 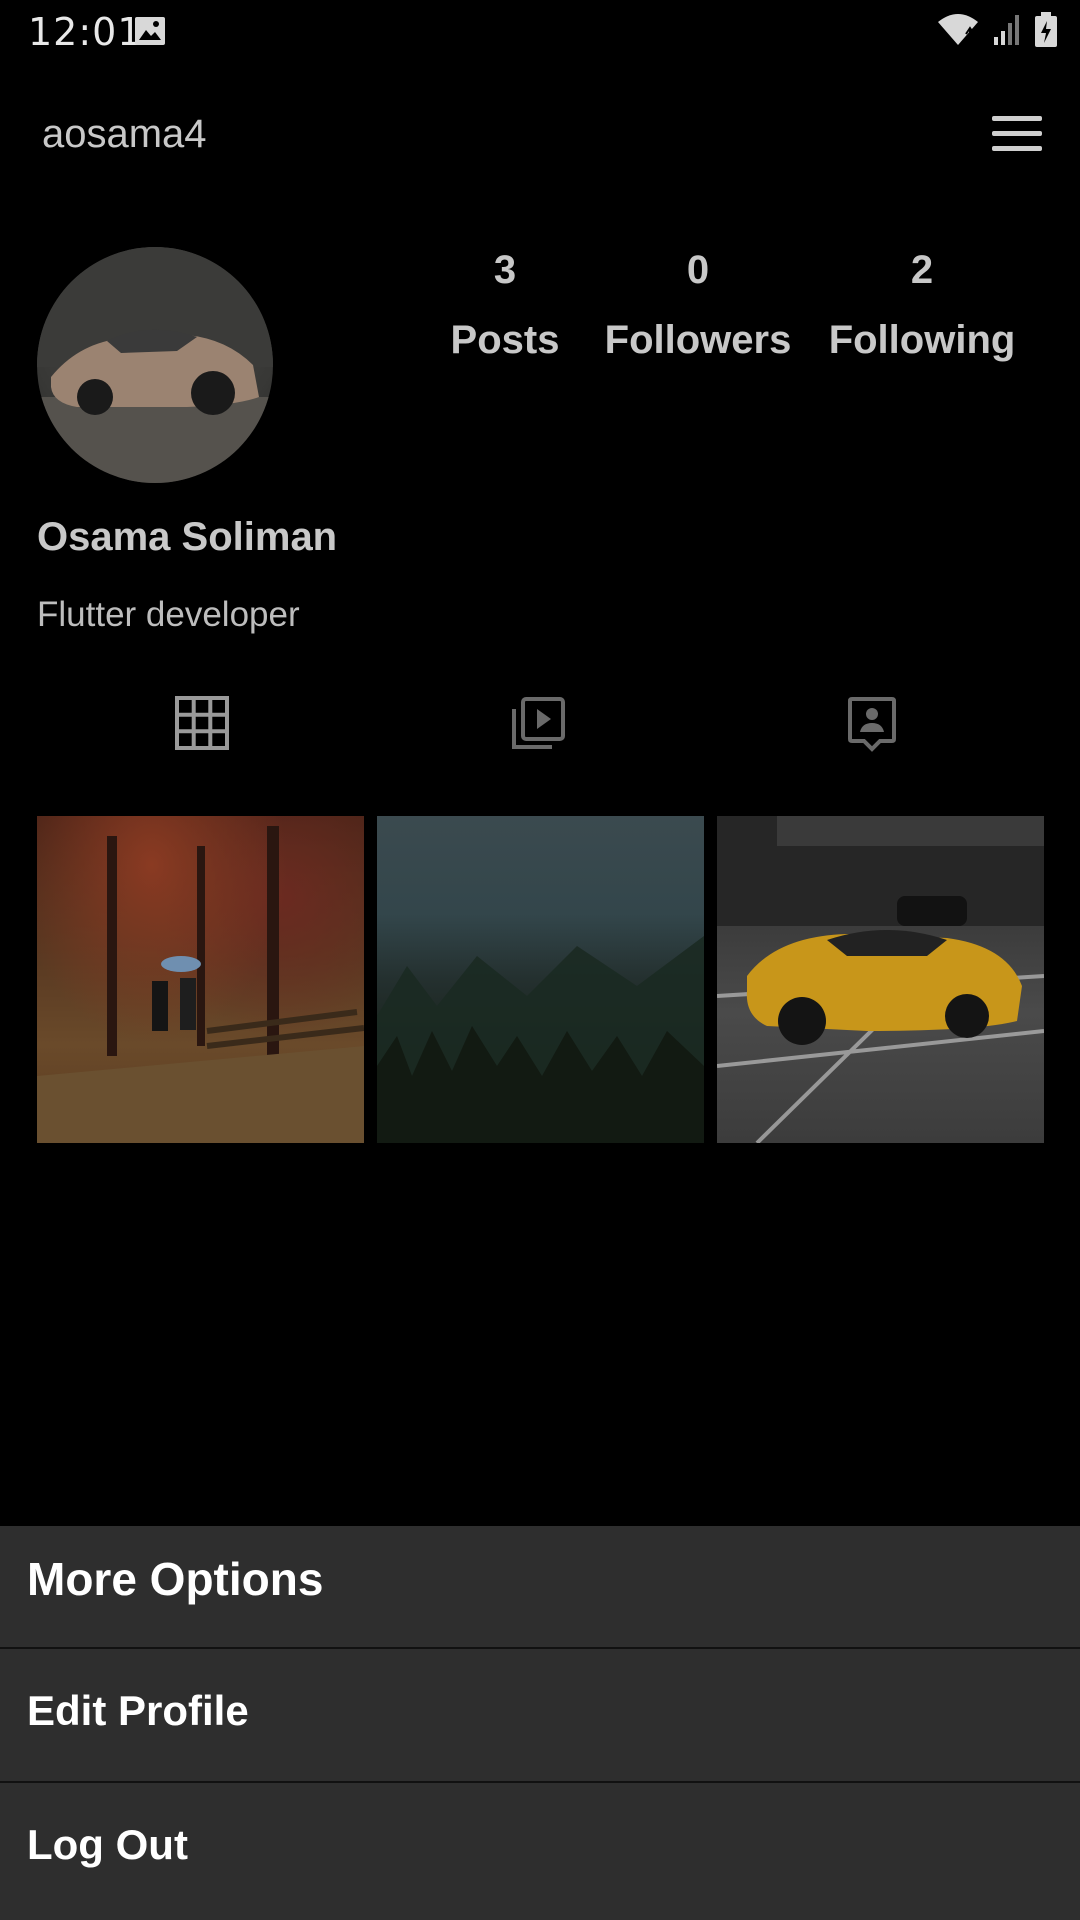 I want to click on bio: Flutter developer, so click(x=168, y=614).